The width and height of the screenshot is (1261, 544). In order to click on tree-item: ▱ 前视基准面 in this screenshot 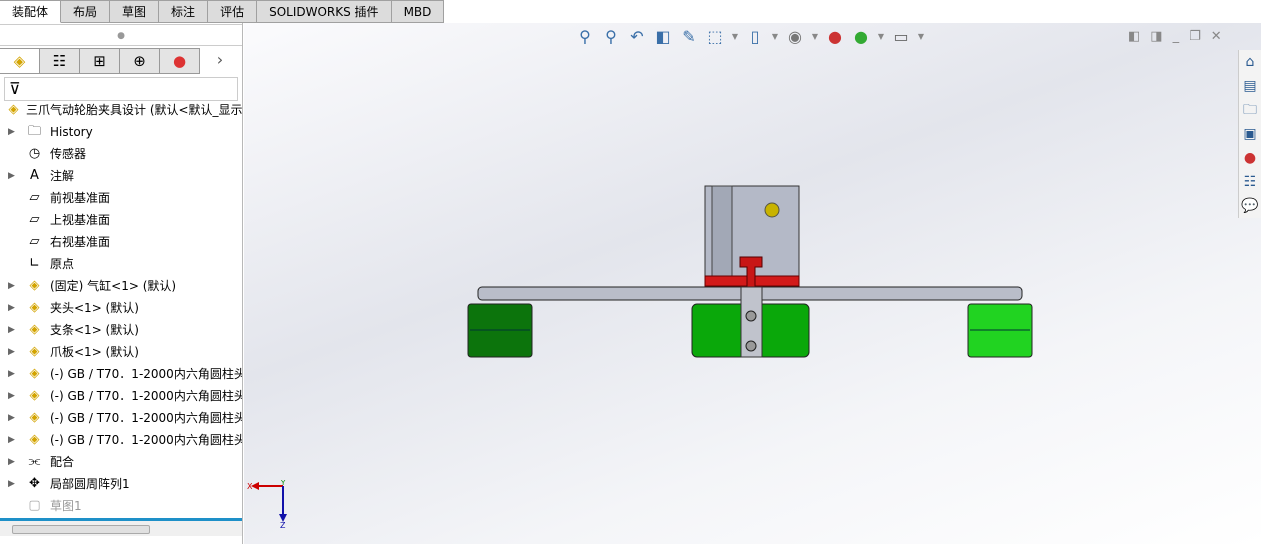, I will do `click(121, 198)`.